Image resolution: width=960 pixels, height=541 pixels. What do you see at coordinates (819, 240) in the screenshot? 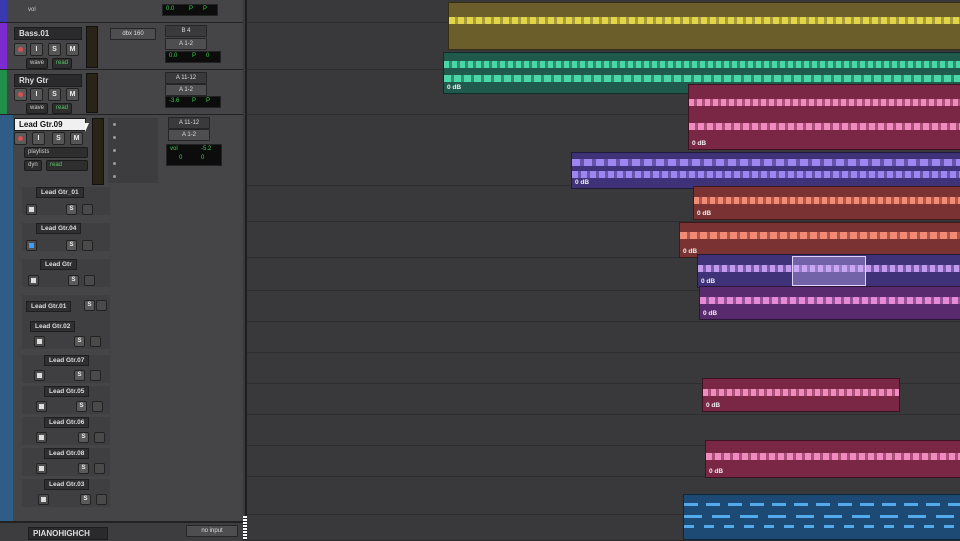
I see `audio-clip-lane-3: 0 dB` at bounding box center [819, 240].